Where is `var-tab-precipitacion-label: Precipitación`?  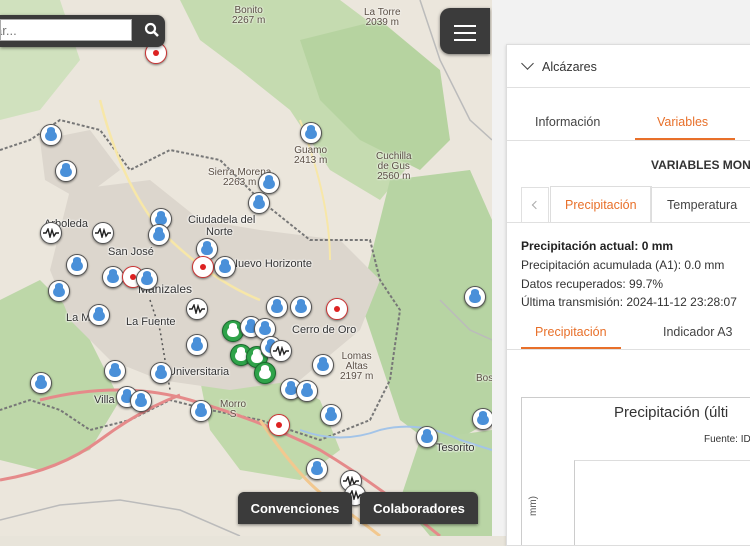 var-tab-precipitacion-label: Precipitación is located at coordinates (601, 205).